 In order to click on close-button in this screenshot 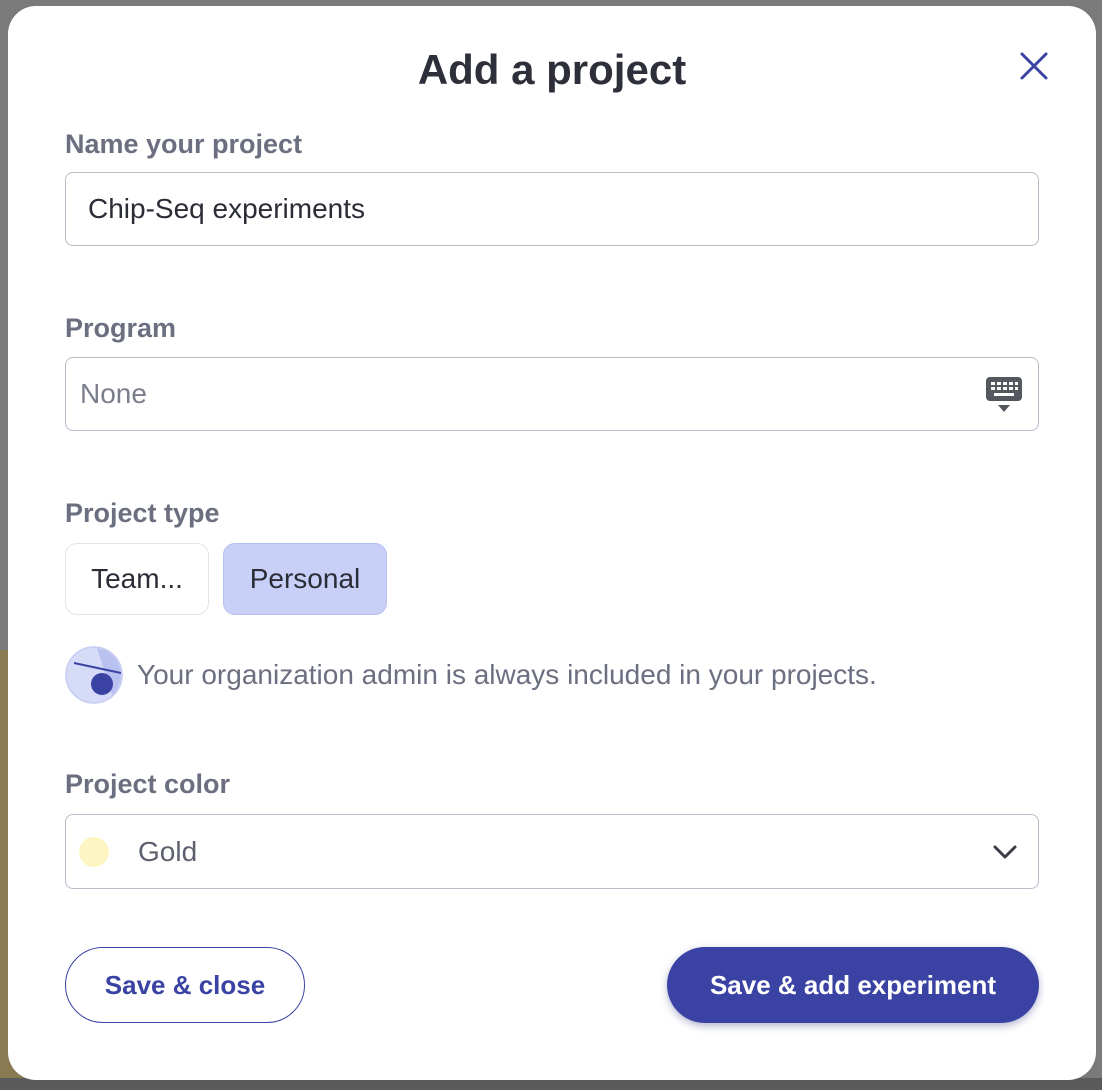, I will do `click(1034, 66)`.